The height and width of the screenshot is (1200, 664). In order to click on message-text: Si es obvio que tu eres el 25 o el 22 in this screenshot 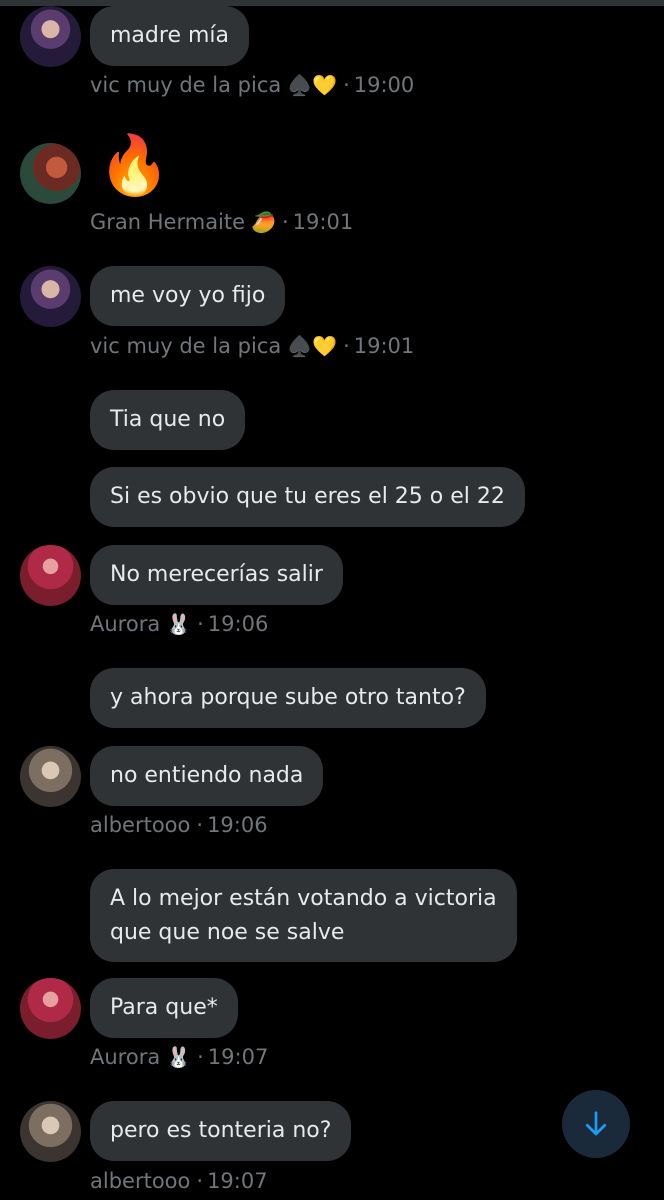, I will do `click(307, 496)`.